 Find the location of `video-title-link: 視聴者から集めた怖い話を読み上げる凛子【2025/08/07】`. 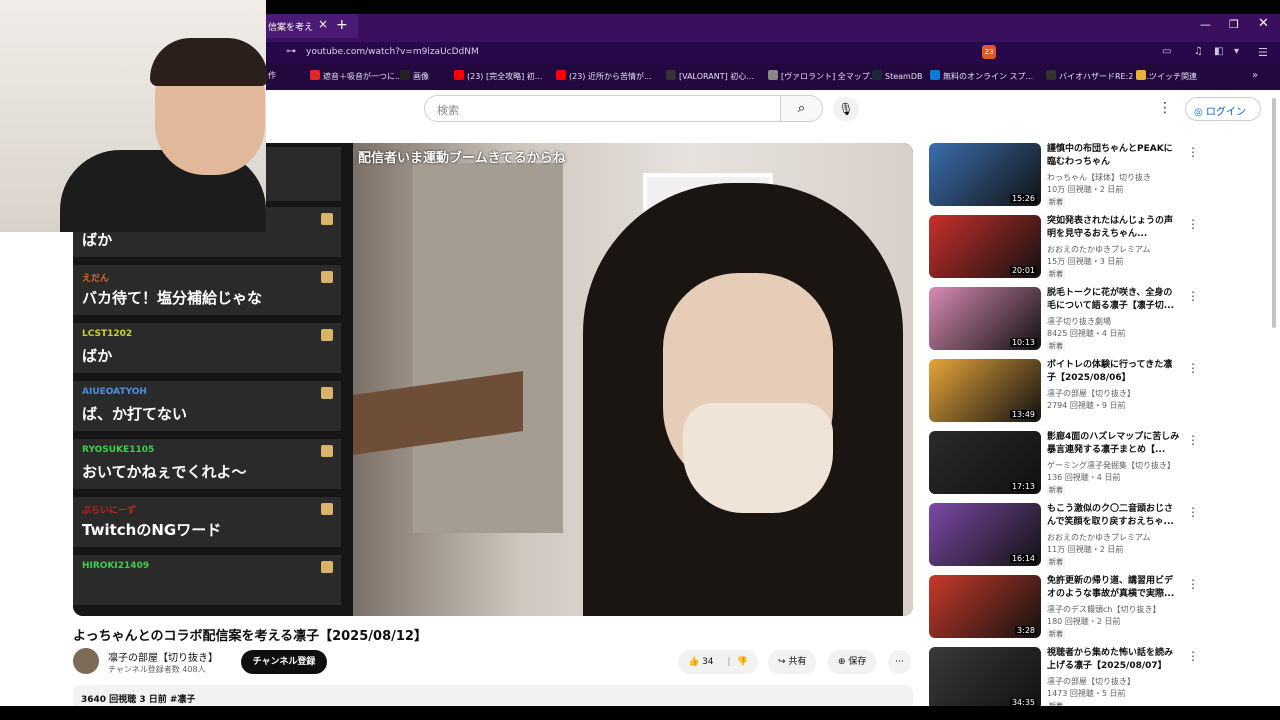

video-title-link: 視聴者から集めた怖い話を読み上げる凛子【2025/08/07】 is located at coordinates (1114, 660).